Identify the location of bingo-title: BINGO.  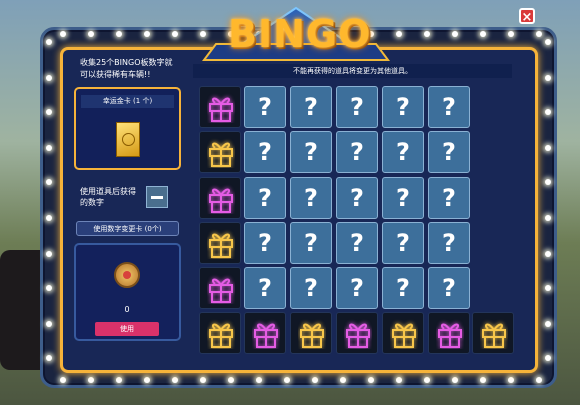
(300, 34).